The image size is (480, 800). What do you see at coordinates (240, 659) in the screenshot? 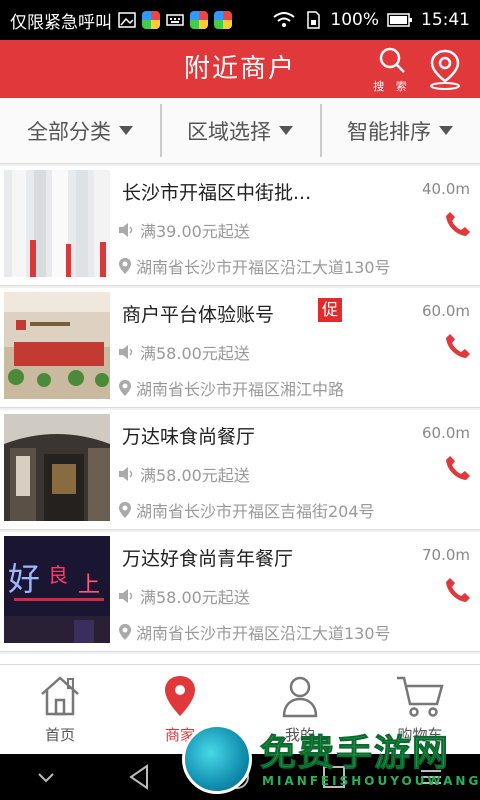
I see `merchant-item-partial` at bounding box center [240, 659].